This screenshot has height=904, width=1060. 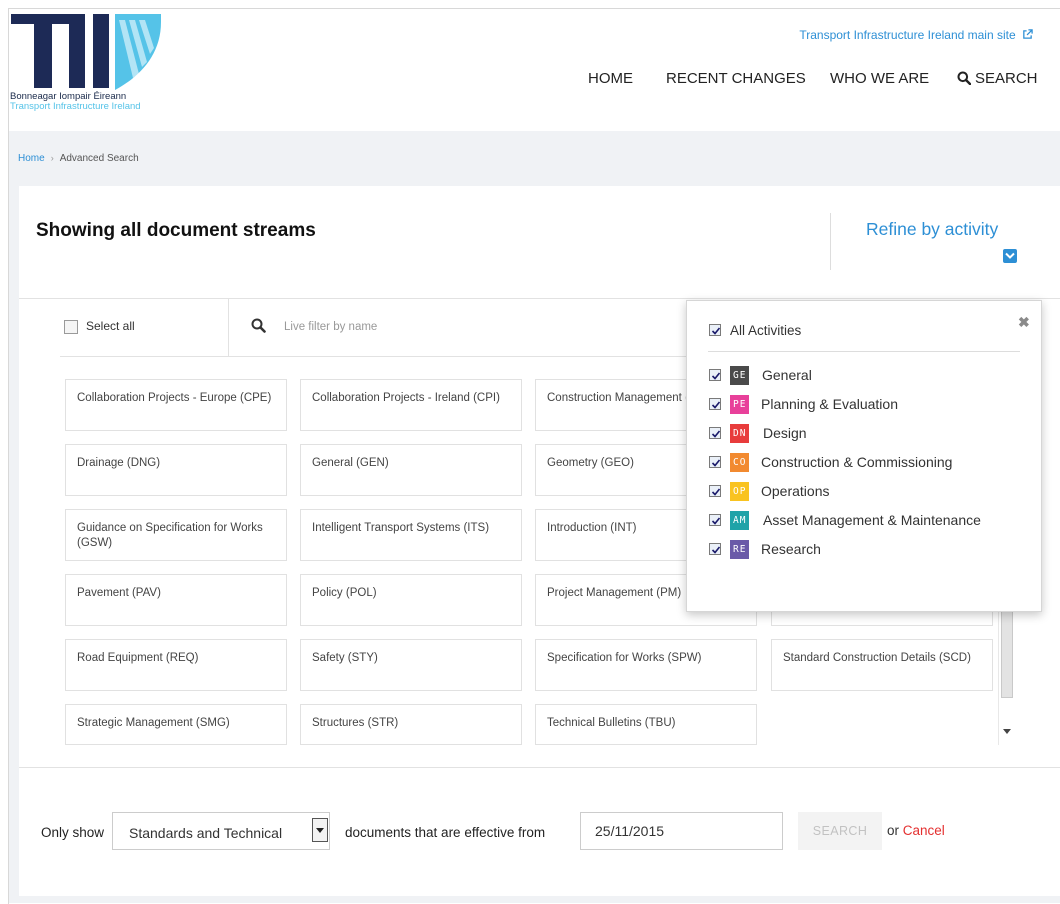 What do you see at coordinates (864, 351) in the screenshot?
I see `popup-separator` at bounding box center [864, 351].